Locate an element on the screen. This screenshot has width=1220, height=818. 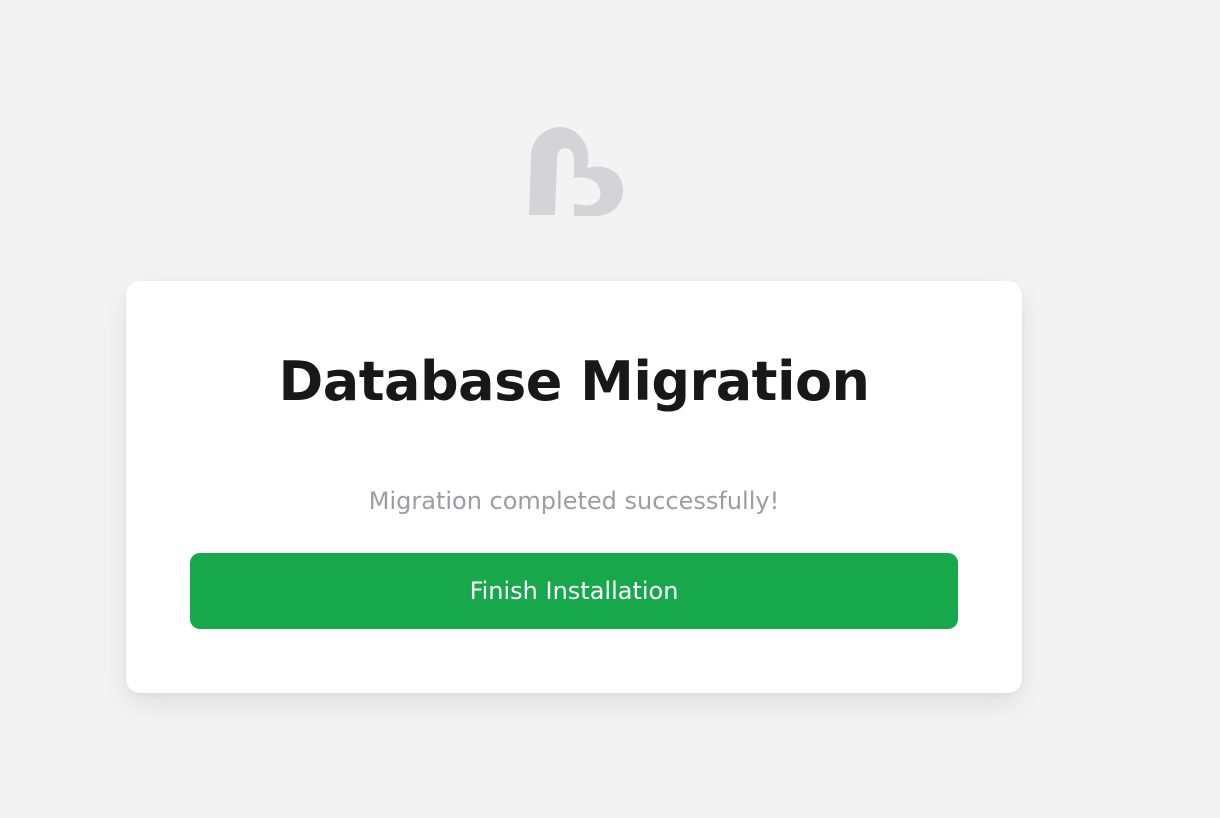
status-message: Migration completed successfully! is located at coordinates (574, 501).